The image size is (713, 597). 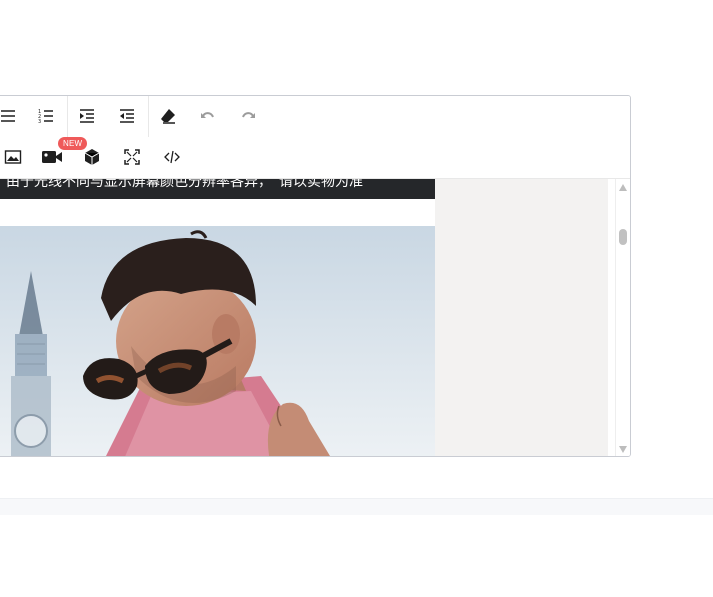 I want to click on scroll-down-arrow-icon, so click(x=623, y=449).